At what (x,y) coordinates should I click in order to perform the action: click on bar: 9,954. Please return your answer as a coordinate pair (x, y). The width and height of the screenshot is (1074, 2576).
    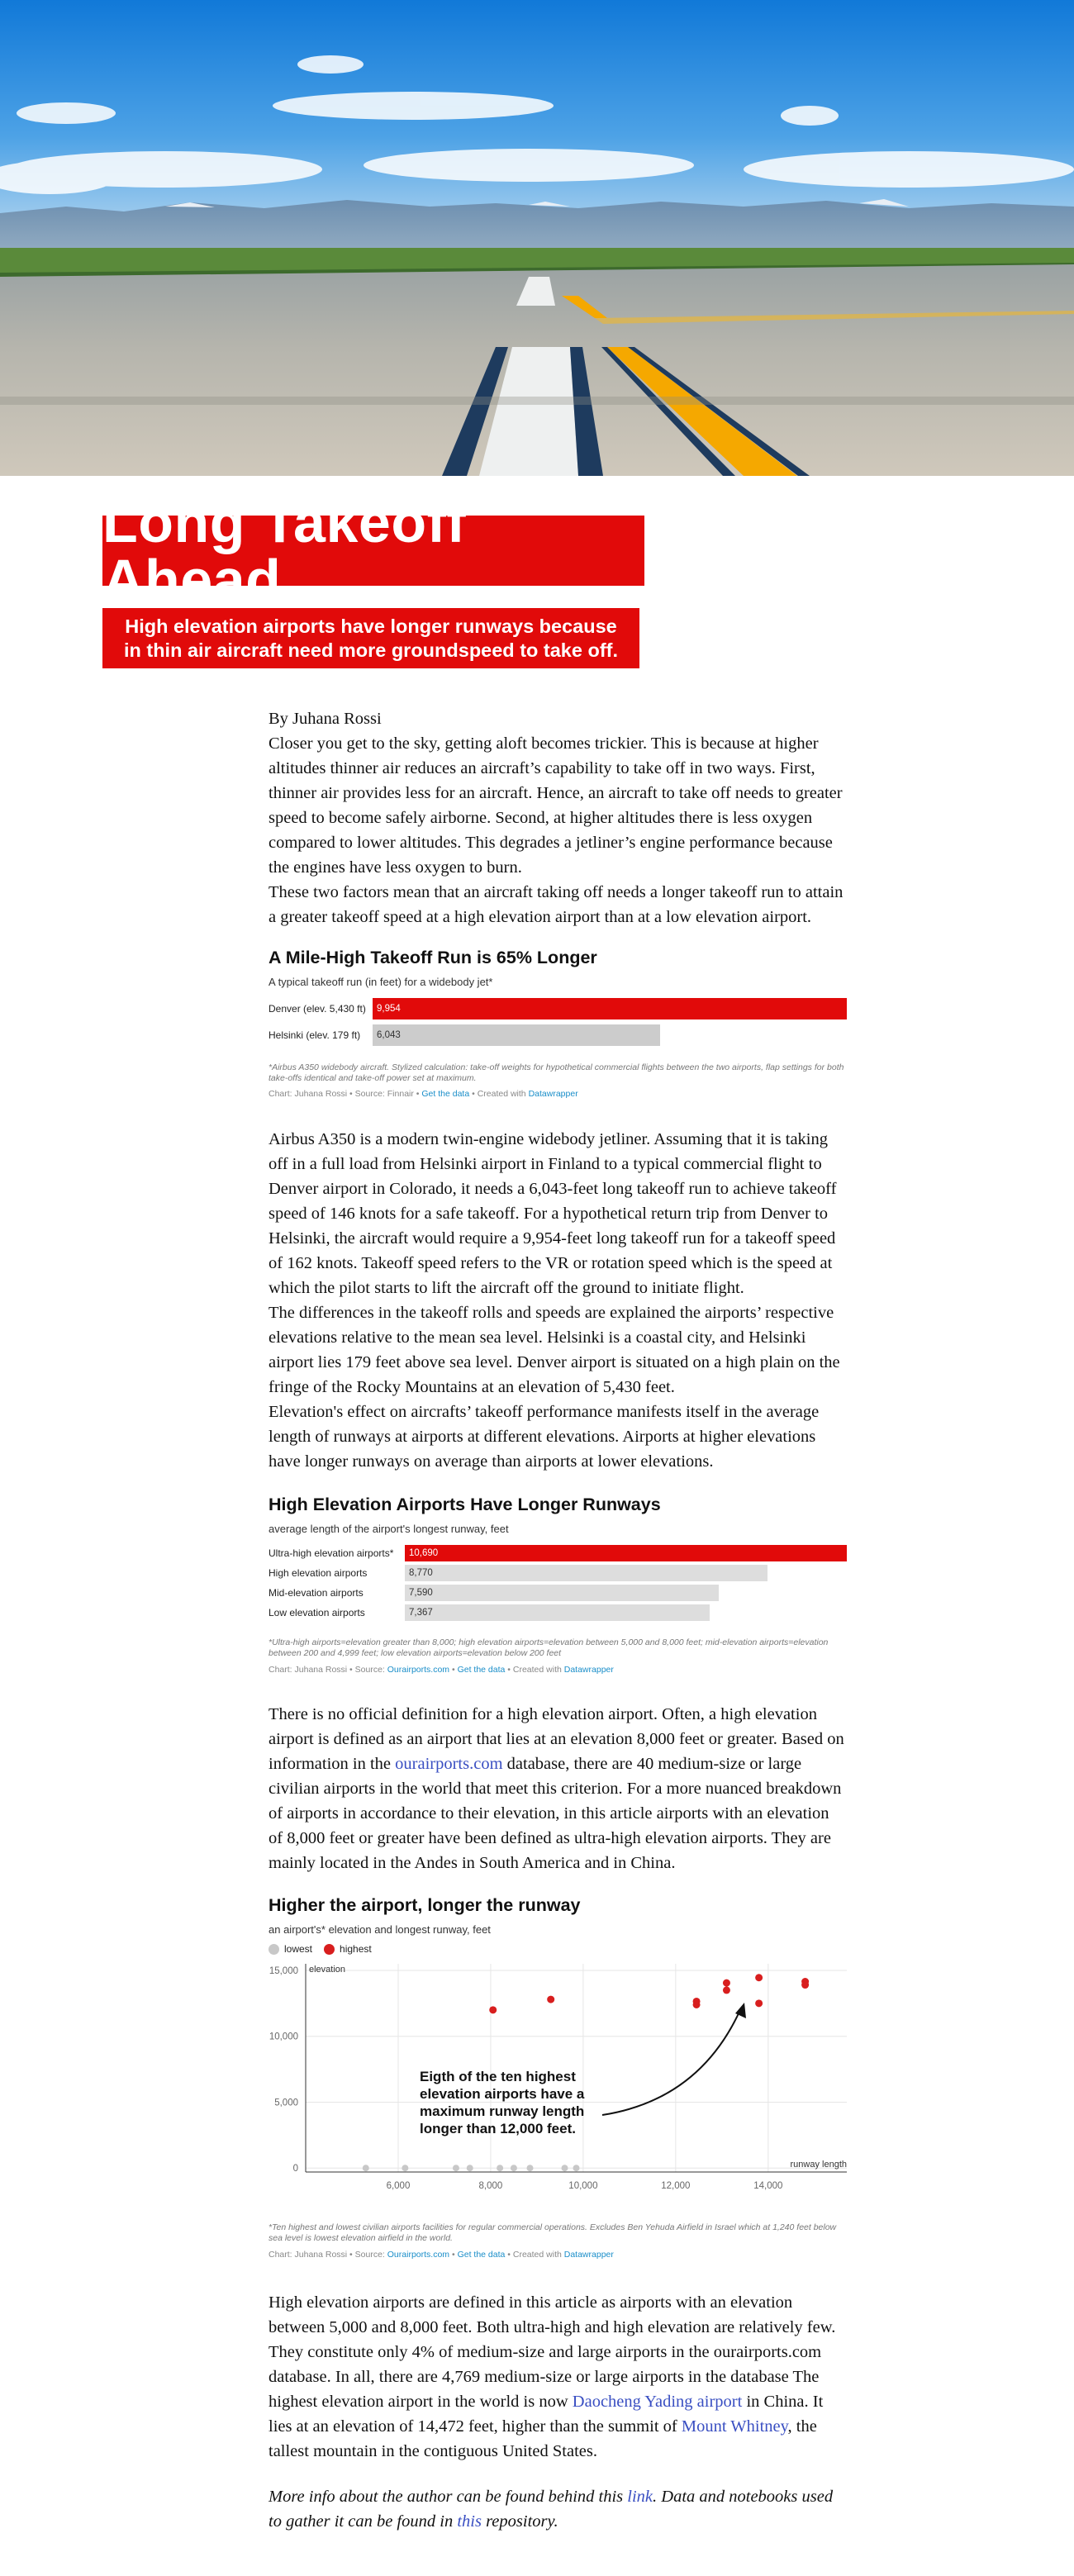
    Looking at the image, I should click on (610, 1008).